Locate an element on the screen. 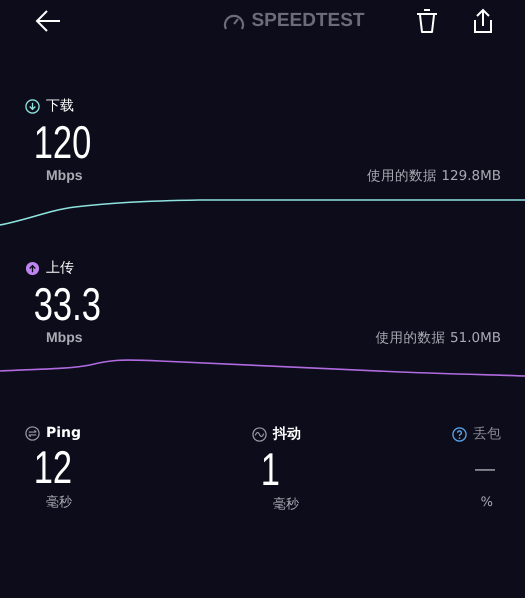  wave-icon is located at coordinates (260, 434).